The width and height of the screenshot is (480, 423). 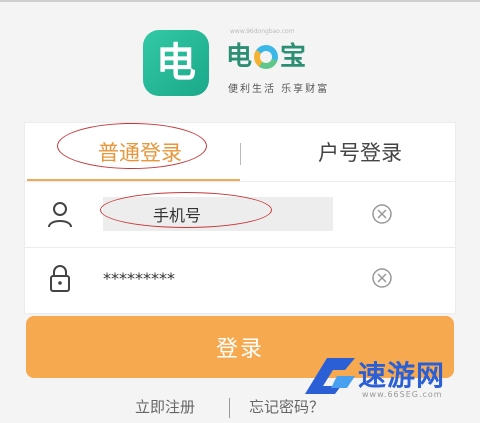 What do you see at coordinates (177, 215) in the screenshot?
I see `phone-placeholder: 手机号` at bounding box center [177, 215].